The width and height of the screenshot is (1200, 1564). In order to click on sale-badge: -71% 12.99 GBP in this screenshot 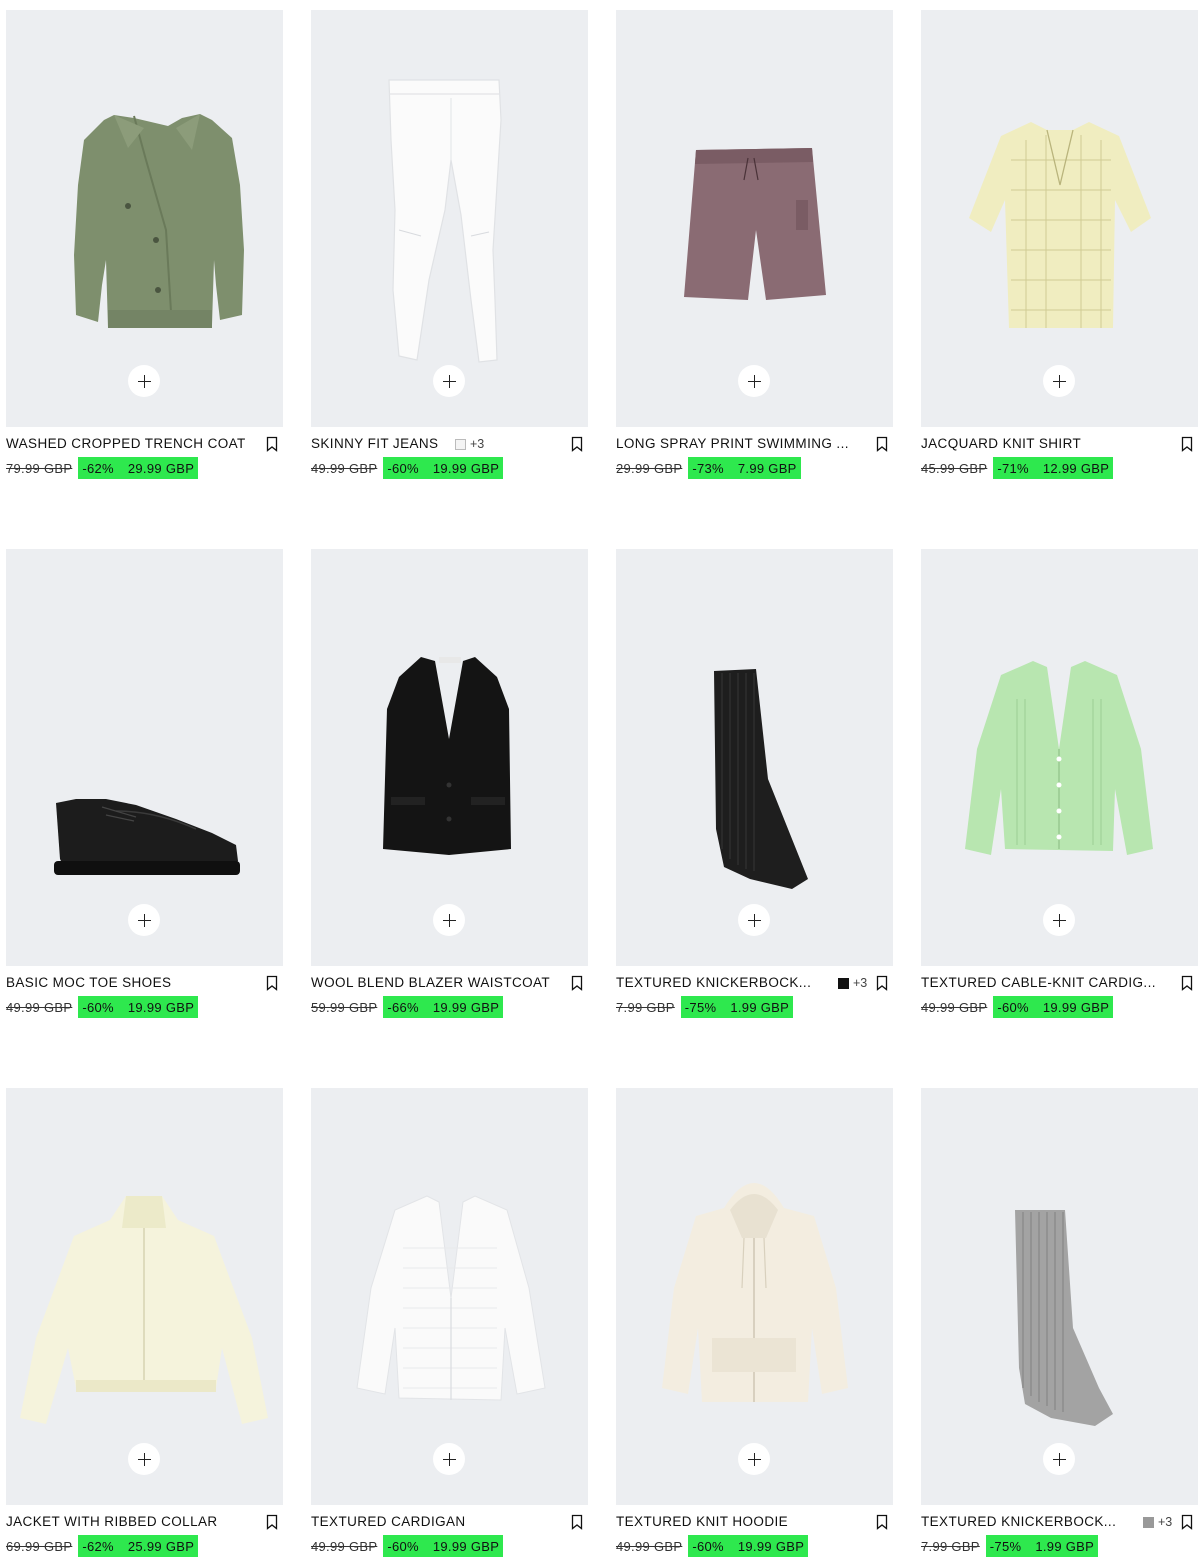, I will do `click(1053, 468)`.